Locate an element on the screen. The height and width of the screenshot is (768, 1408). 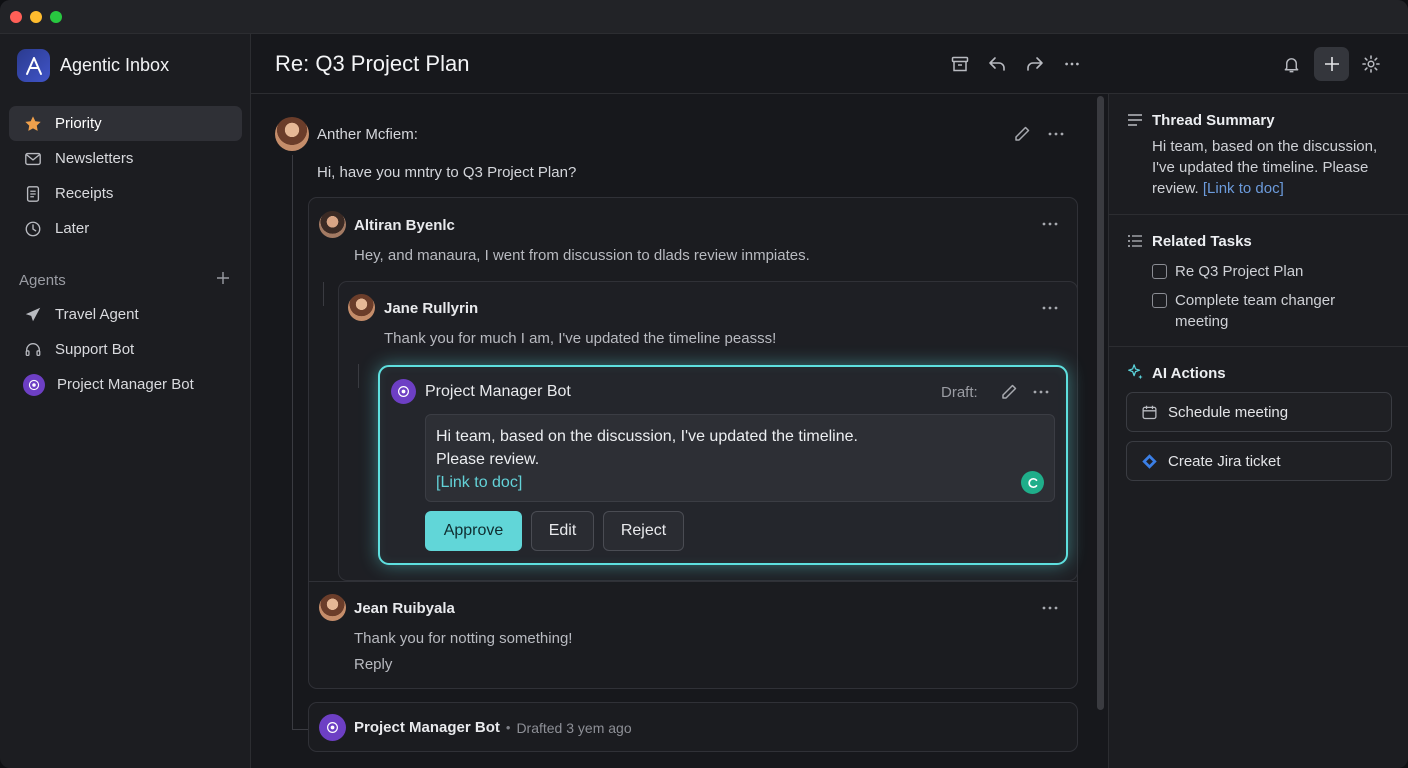
edit-button: Edit is located at coordinates (562, 531).